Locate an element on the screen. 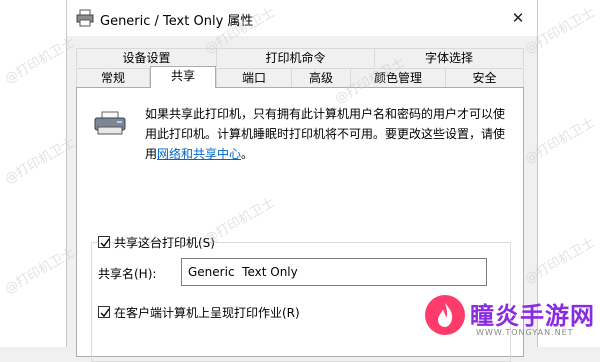 The width and height of the screenshot is (600, 362). tab-device-settings: 设备设置 is located at coordinates (146, 57).